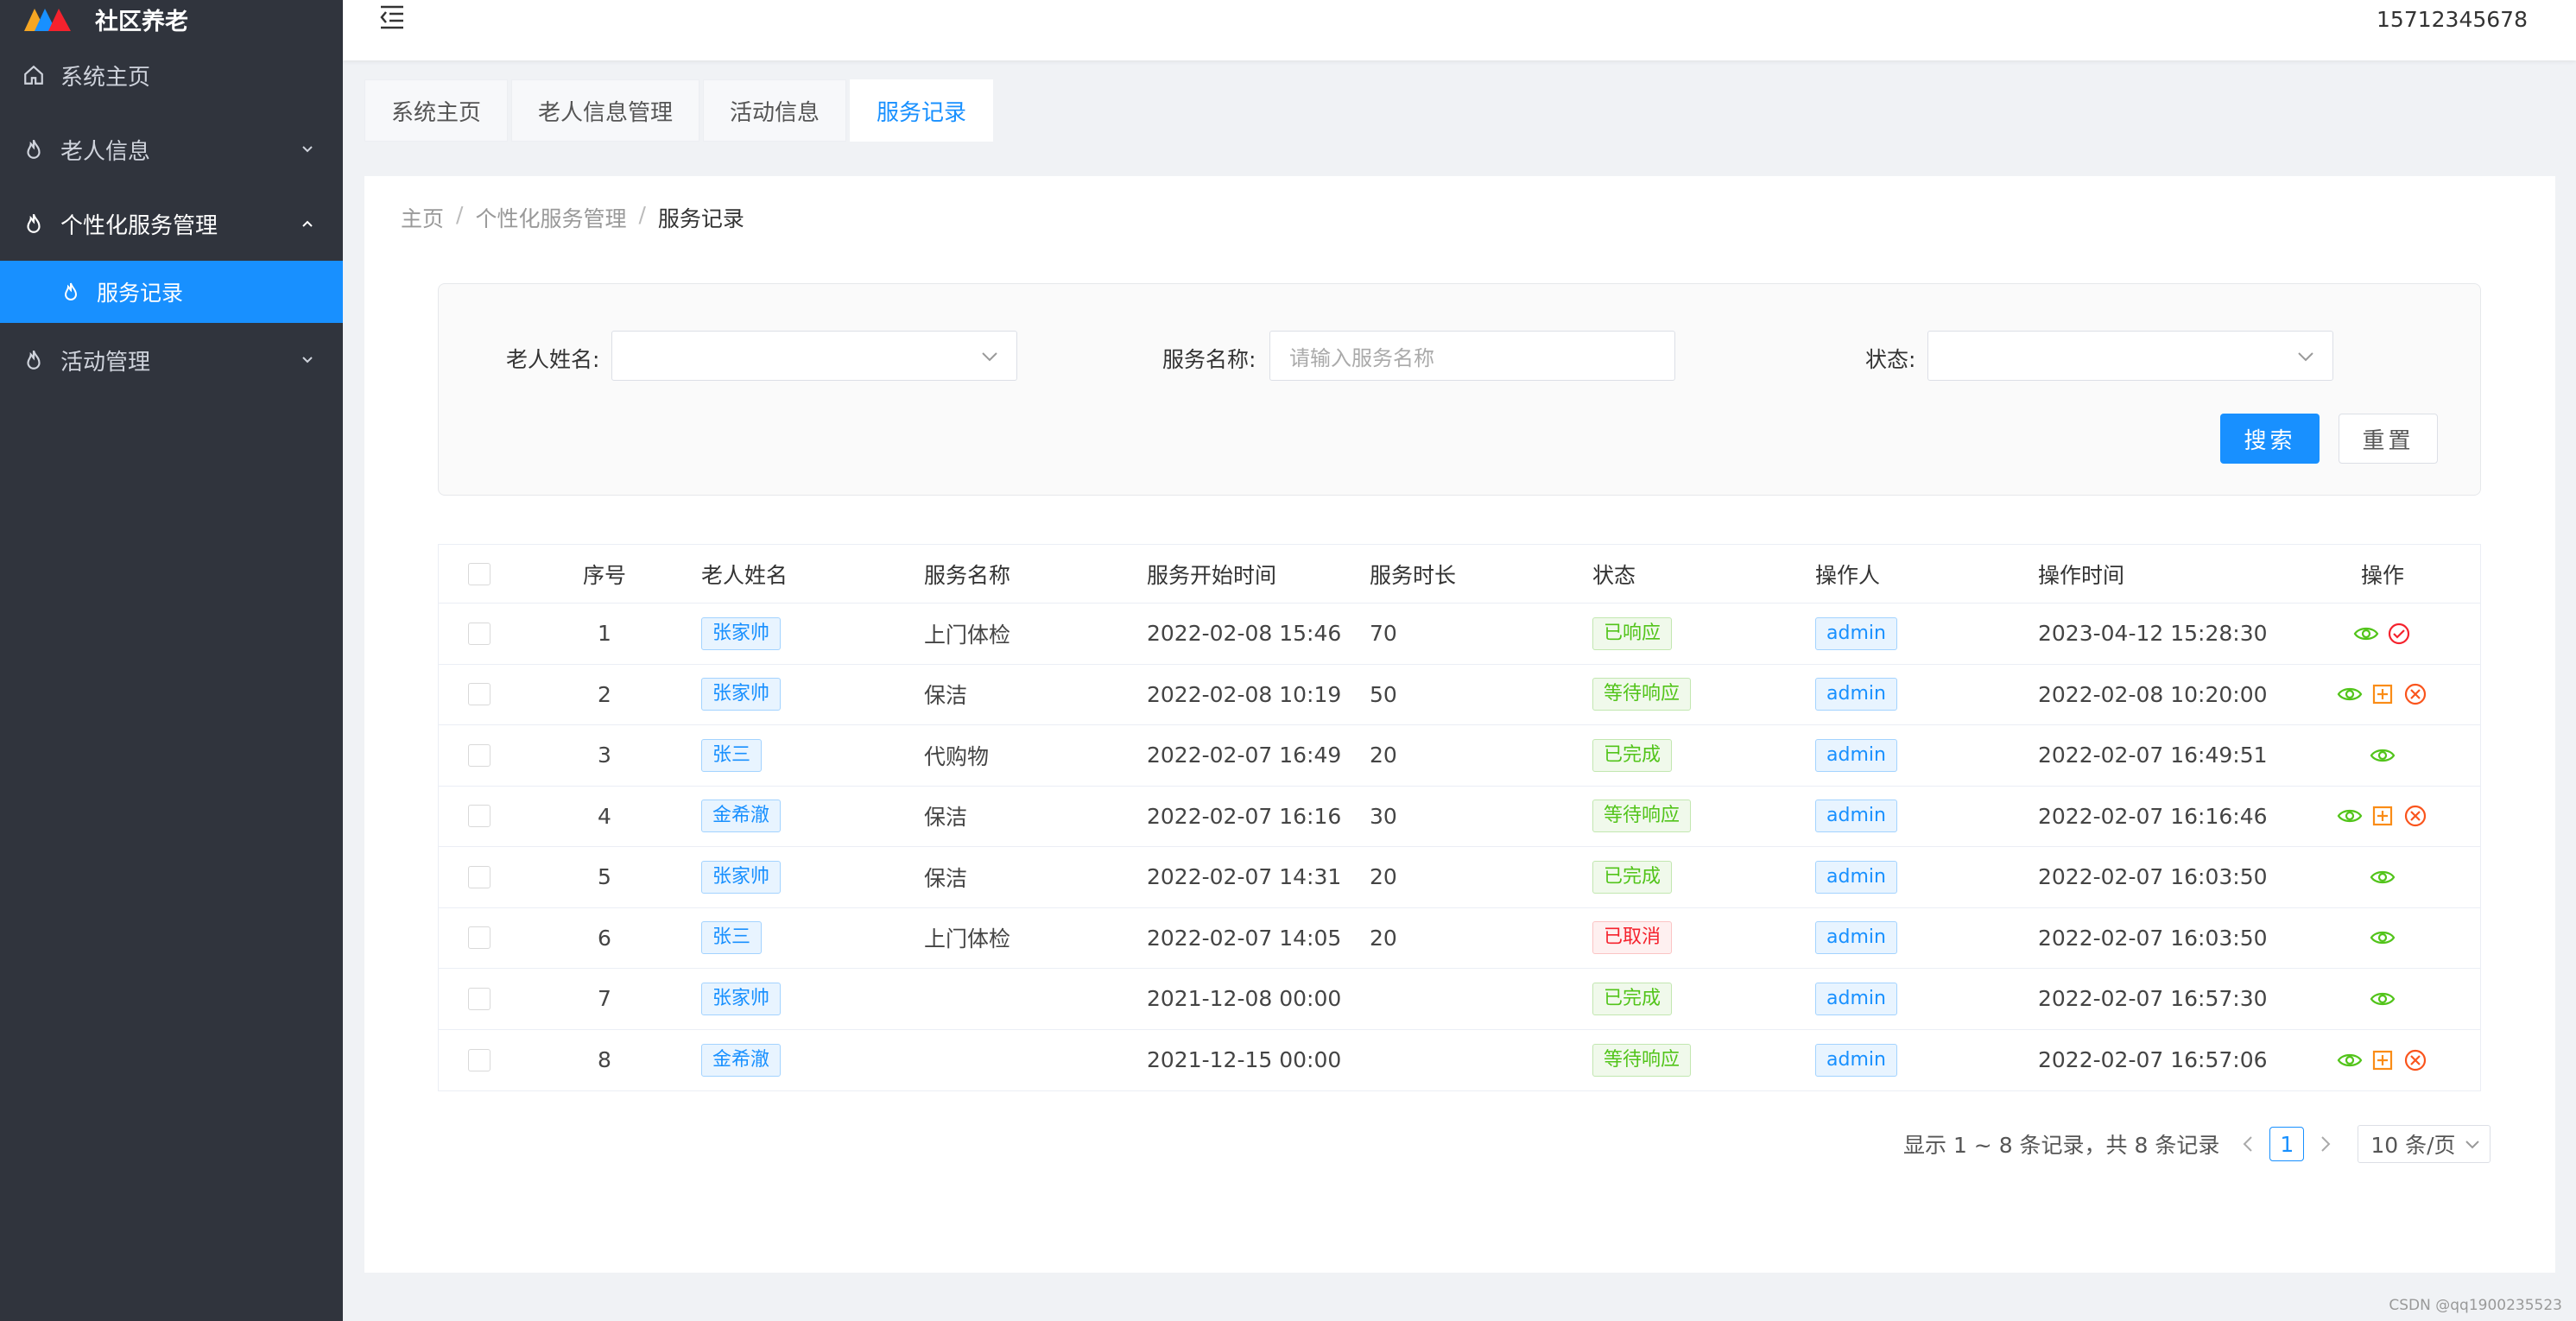 This screenshot has height=1321, width=2576. What do you see at coordinates (33, 223) in the screenshot?
I see `flame-icon` at bounding box center [33, 223].